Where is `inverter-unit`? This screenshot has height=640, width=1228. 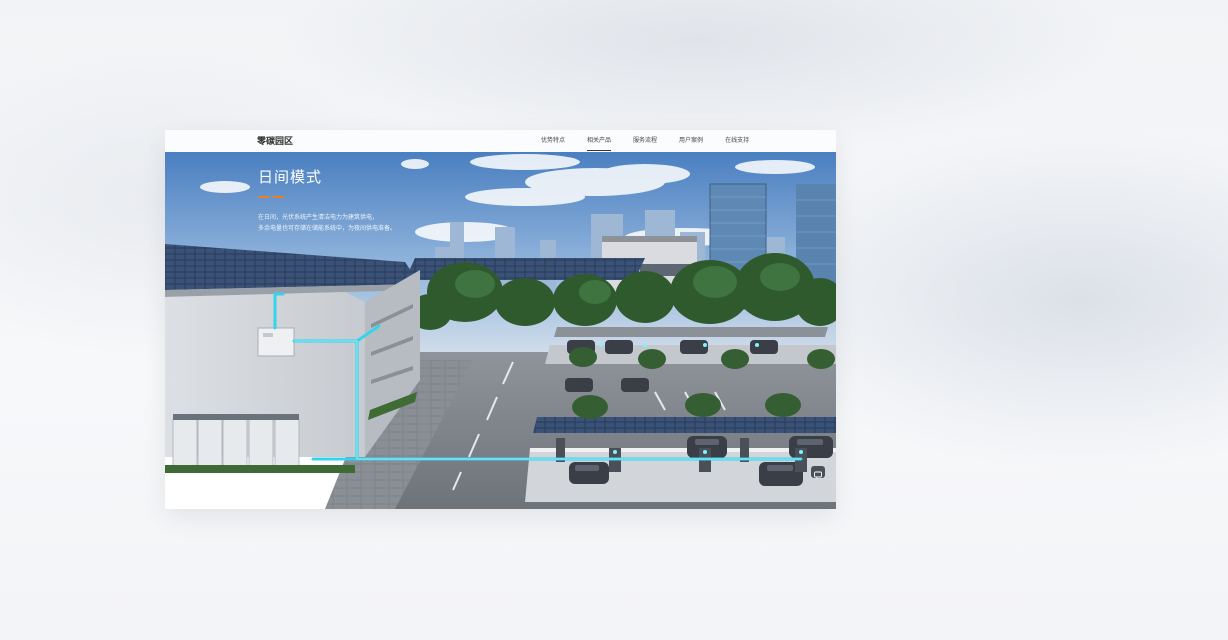
inverter-unit is located at coordinates (276, 342).